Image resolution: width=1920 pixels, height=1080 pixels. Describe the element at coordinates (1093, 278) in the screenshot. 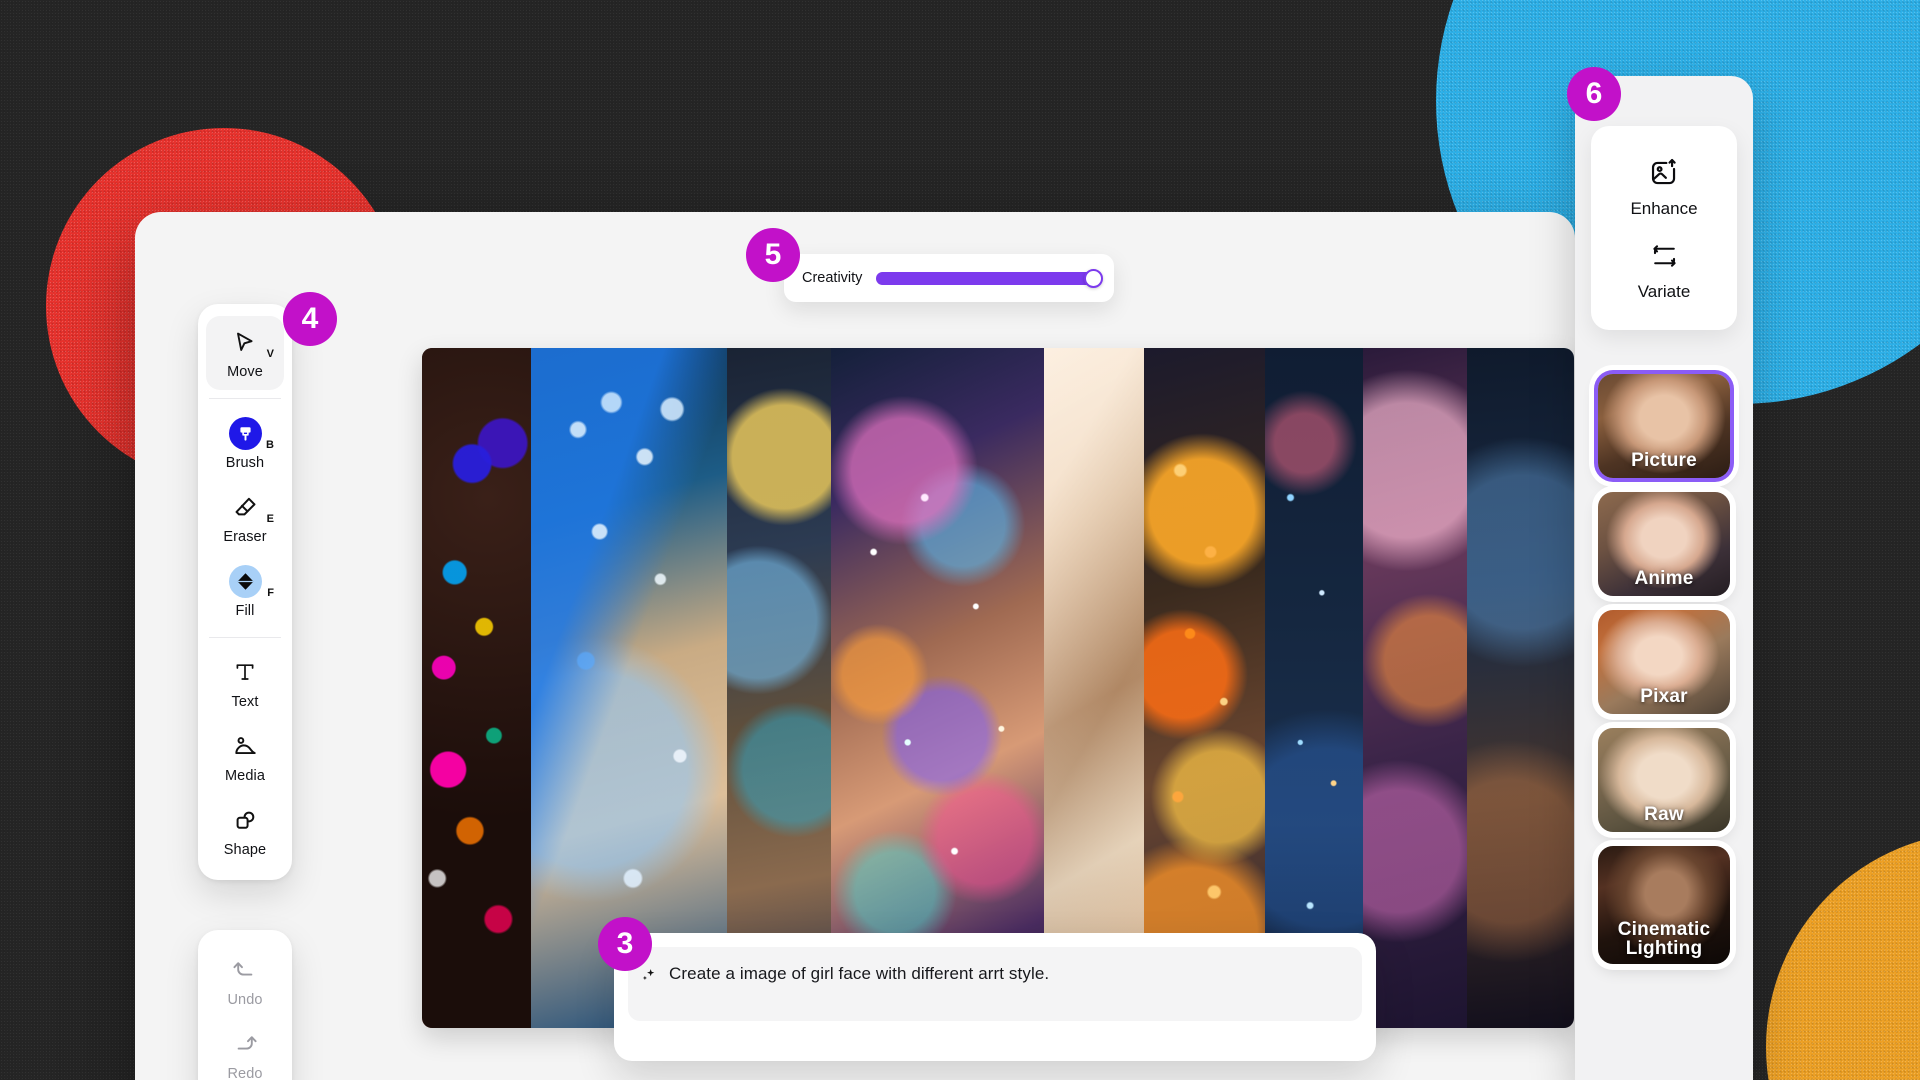

I see `slider-handle` at that location.